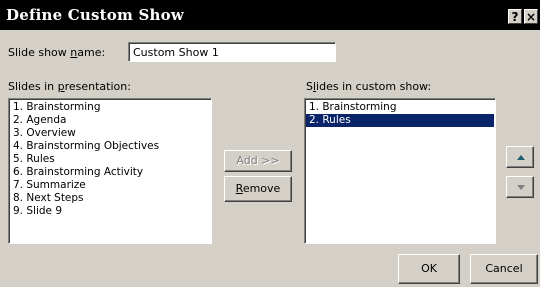 Image resolution: width=540 pixels, height=287 pixels. I want to click on dialog-title: Define Custom Show, so click(95, 15).